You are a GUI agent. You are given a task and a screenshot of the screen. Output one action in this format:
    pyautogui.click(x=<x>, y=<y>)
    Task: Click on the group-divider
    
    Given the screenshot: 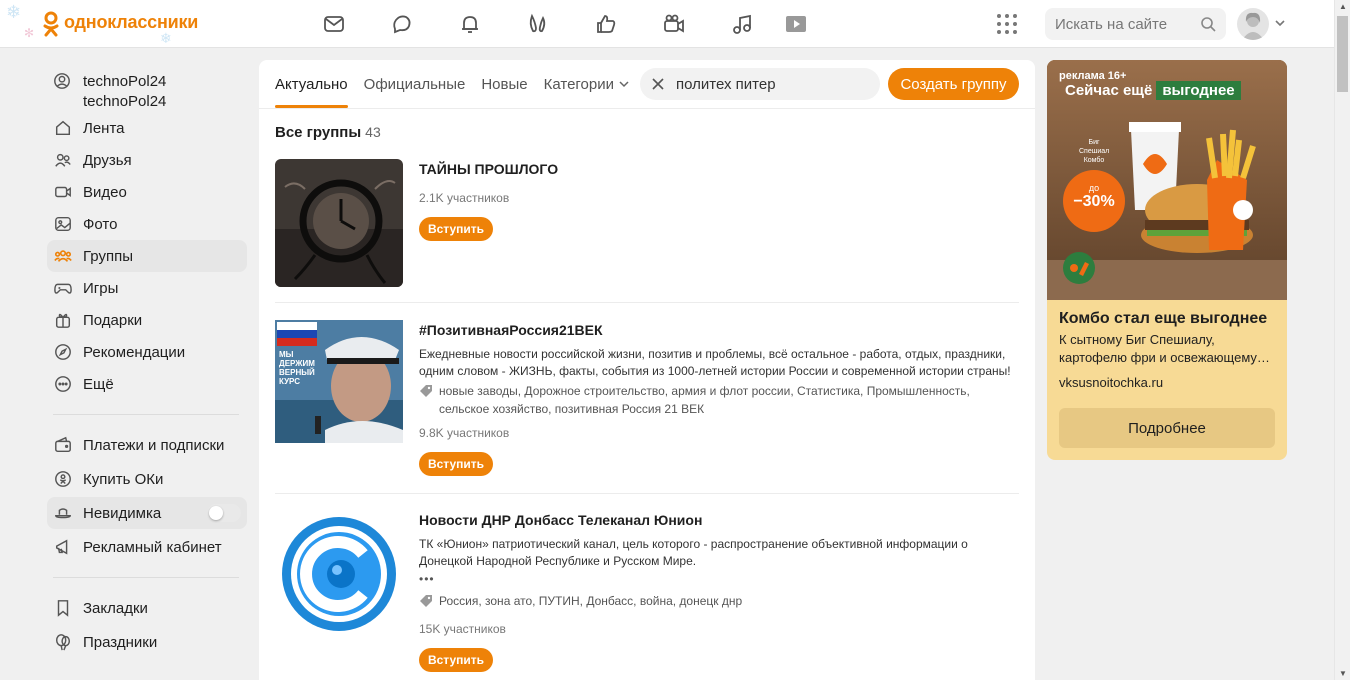 What is the action you would take?
    pyautogui.click(x=647, y=302)
    